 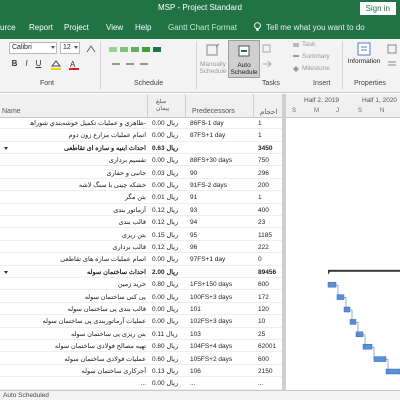 I want to click on task-name-cell: قالب بندی پی ساختمان سوله, so click(x=89, y=309).